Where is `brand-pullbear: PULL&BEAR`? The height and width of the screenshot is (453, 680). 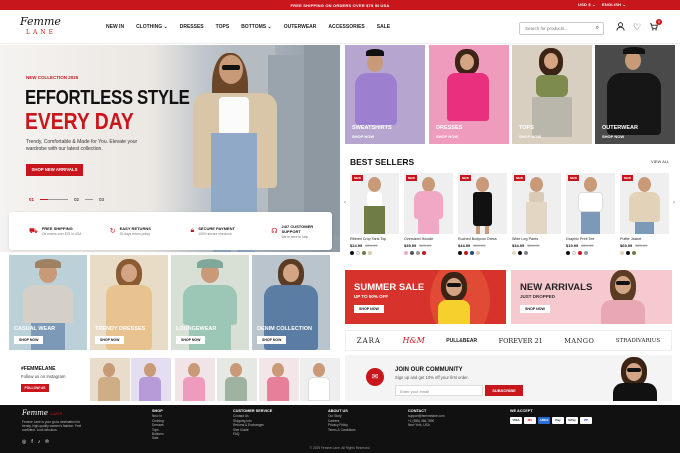 brand-pullbear: PULL&BEAR is located at coordinates (461, 341).